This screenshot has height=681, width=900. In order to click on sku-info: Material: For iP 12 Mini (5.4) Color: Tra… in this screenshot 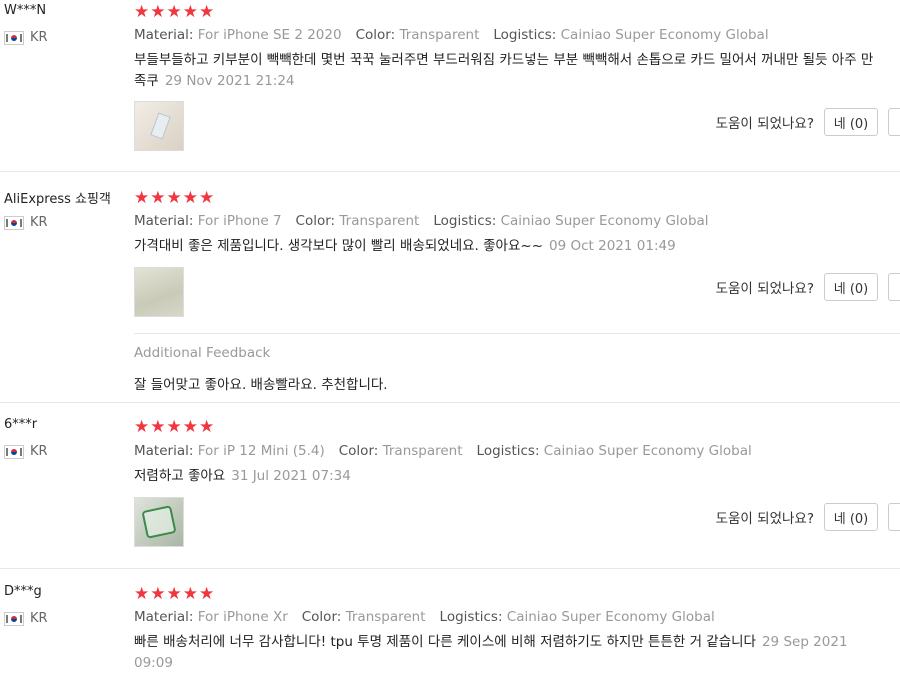, I will do `click(443, 451)`.